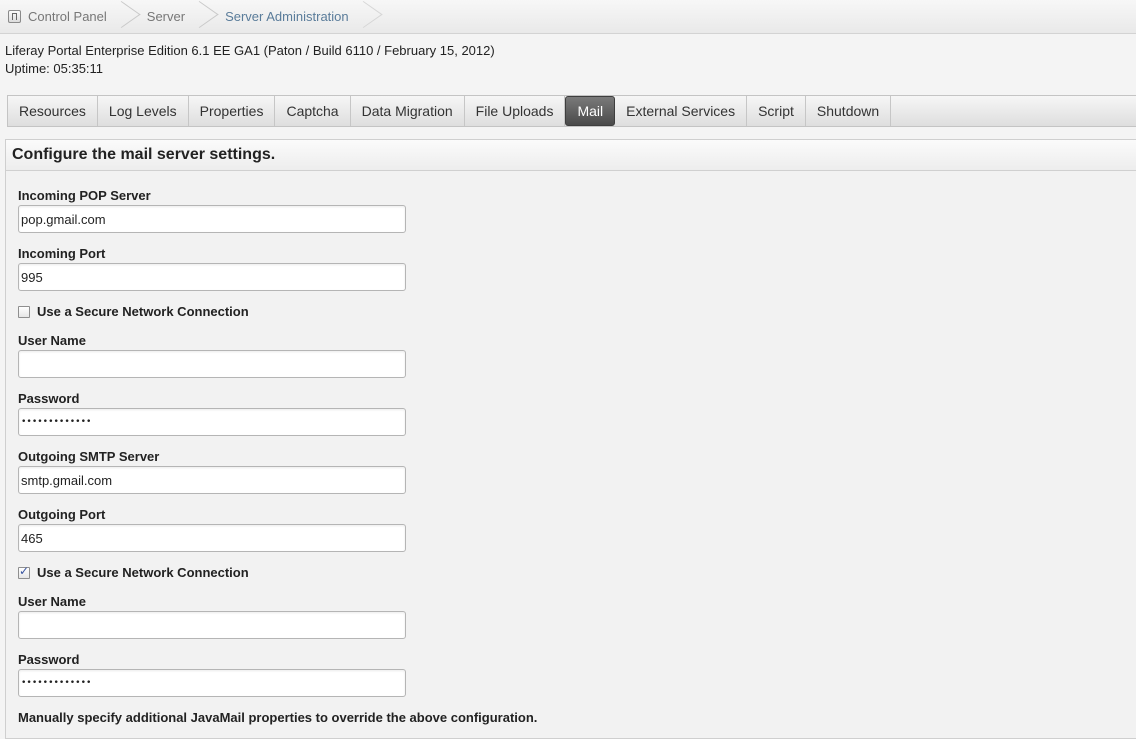 The image size is (1136, 739). Describe the element at coordinates (212, 364) in the screenshot. I see `incoming-user-input` at that location.